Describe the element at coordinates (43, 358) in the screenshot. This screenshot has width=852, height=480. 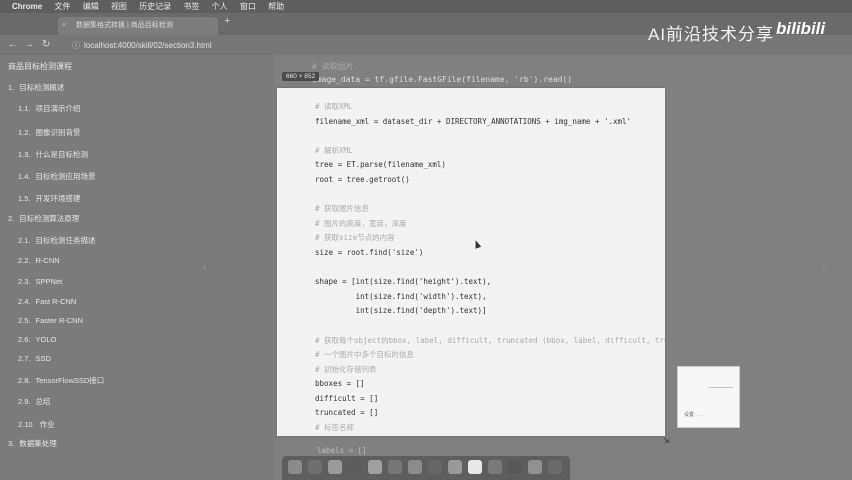
I see `sidebar-item-label: SSD` at that location.